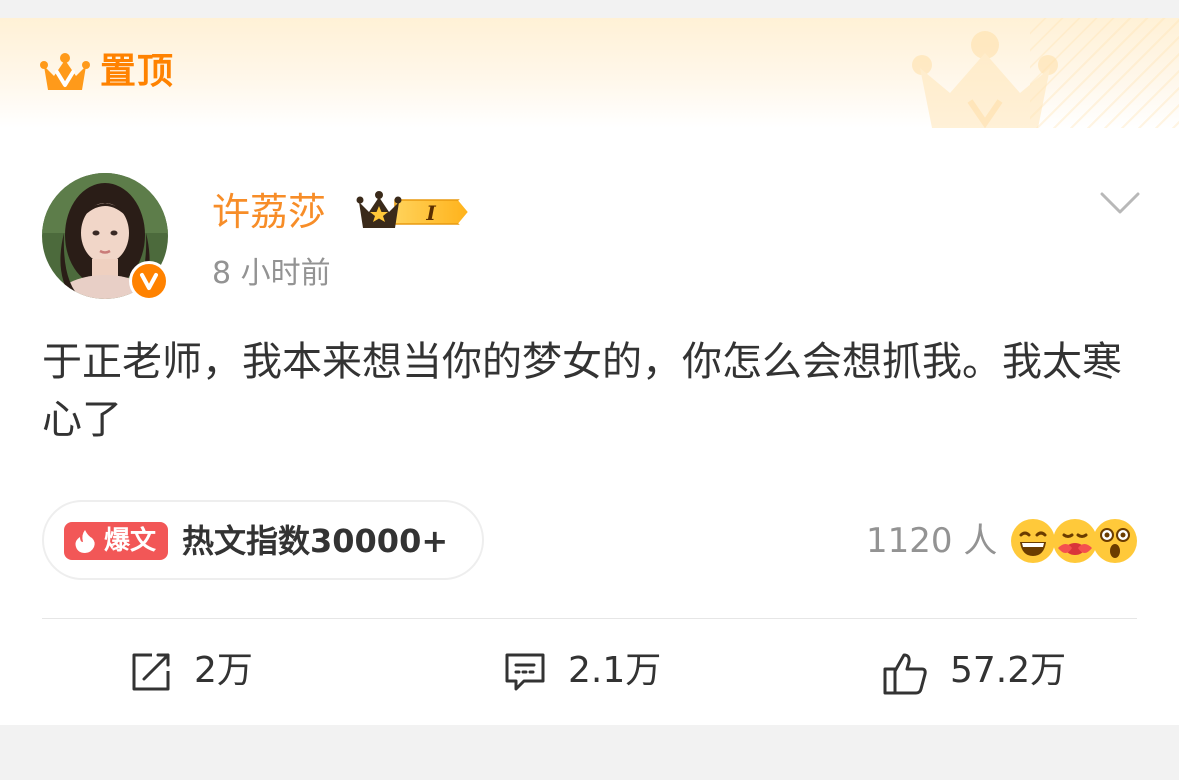 The image size is (1179, 780). What do you see at coordinates (149, 281) in the screenshot?
I see `verified-v-icon` at bounding box center [149, 281].